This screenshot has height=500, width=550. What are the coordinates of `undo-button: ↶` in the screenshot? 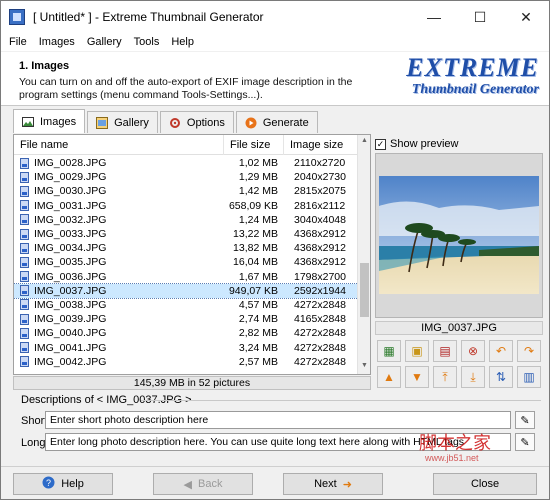 It's located at (501, 351).